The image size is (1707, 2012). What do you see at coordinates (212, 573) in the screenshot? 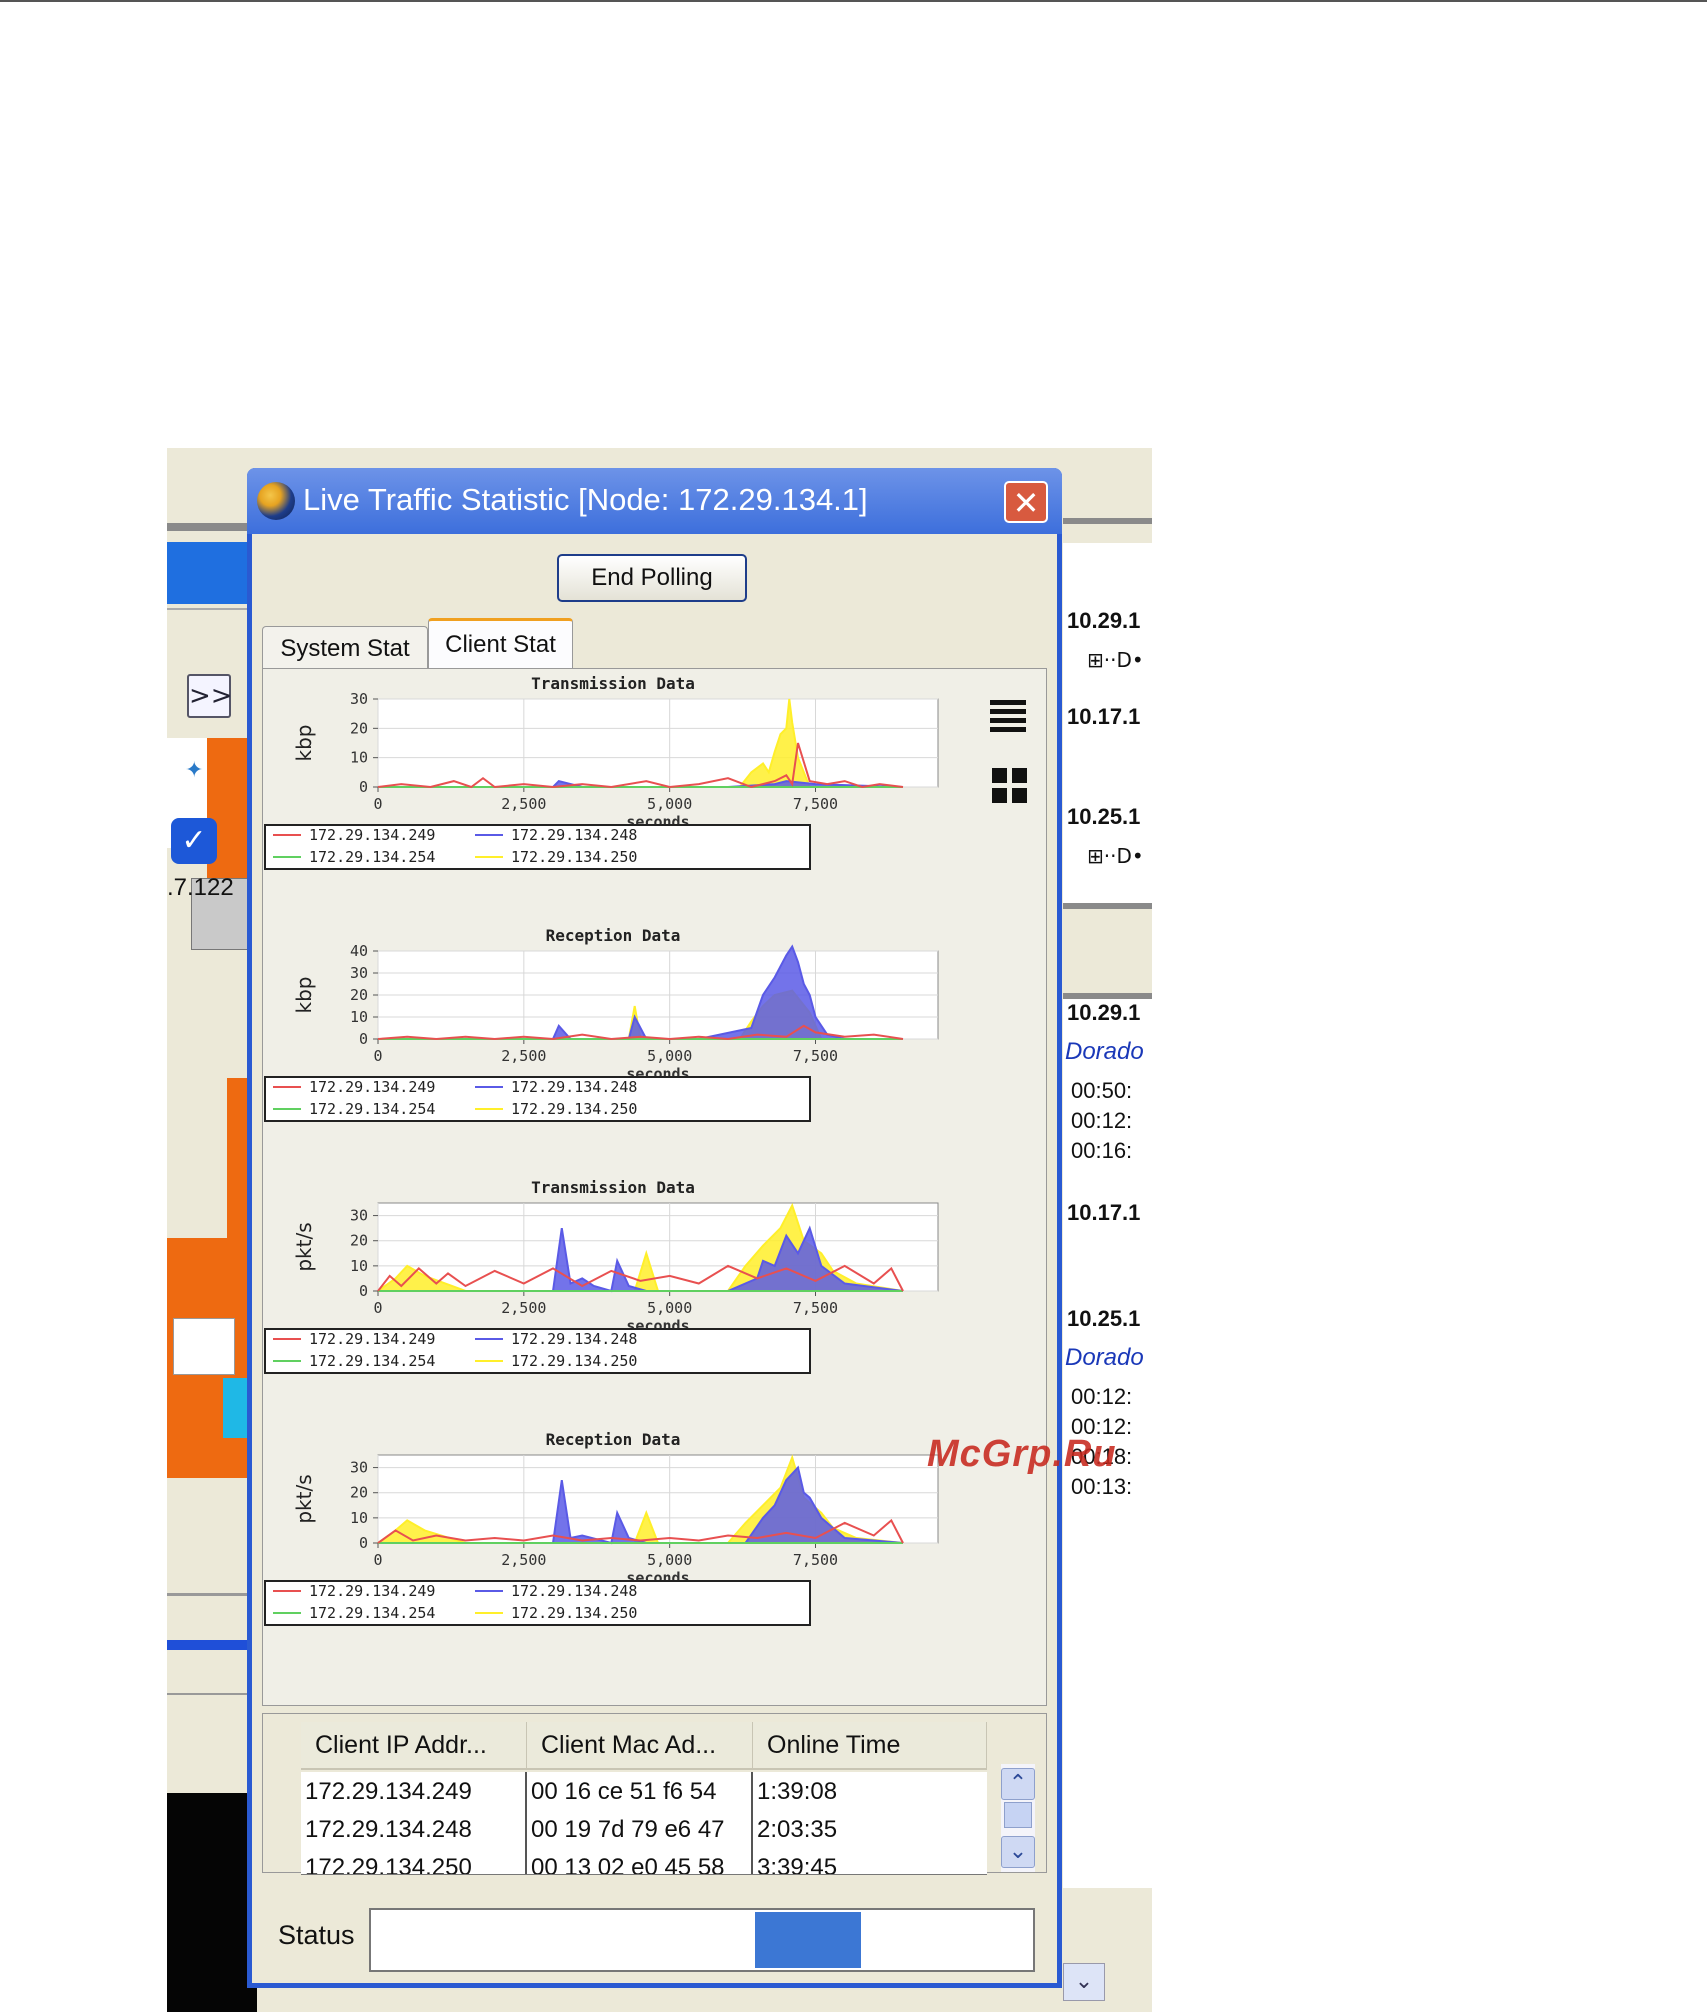
I see `bg-header-bar` at bounding box center [212, 573].